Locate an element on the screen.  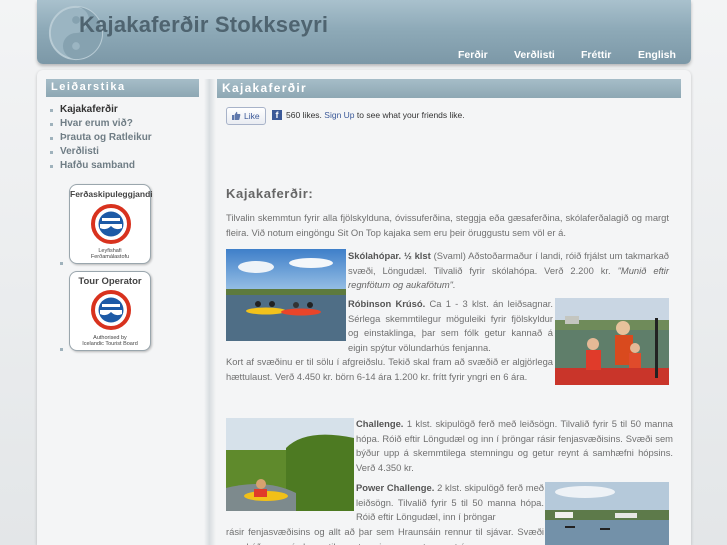
robinson-name: Róbinson Krúsó. is located at coordinates (387, 303).